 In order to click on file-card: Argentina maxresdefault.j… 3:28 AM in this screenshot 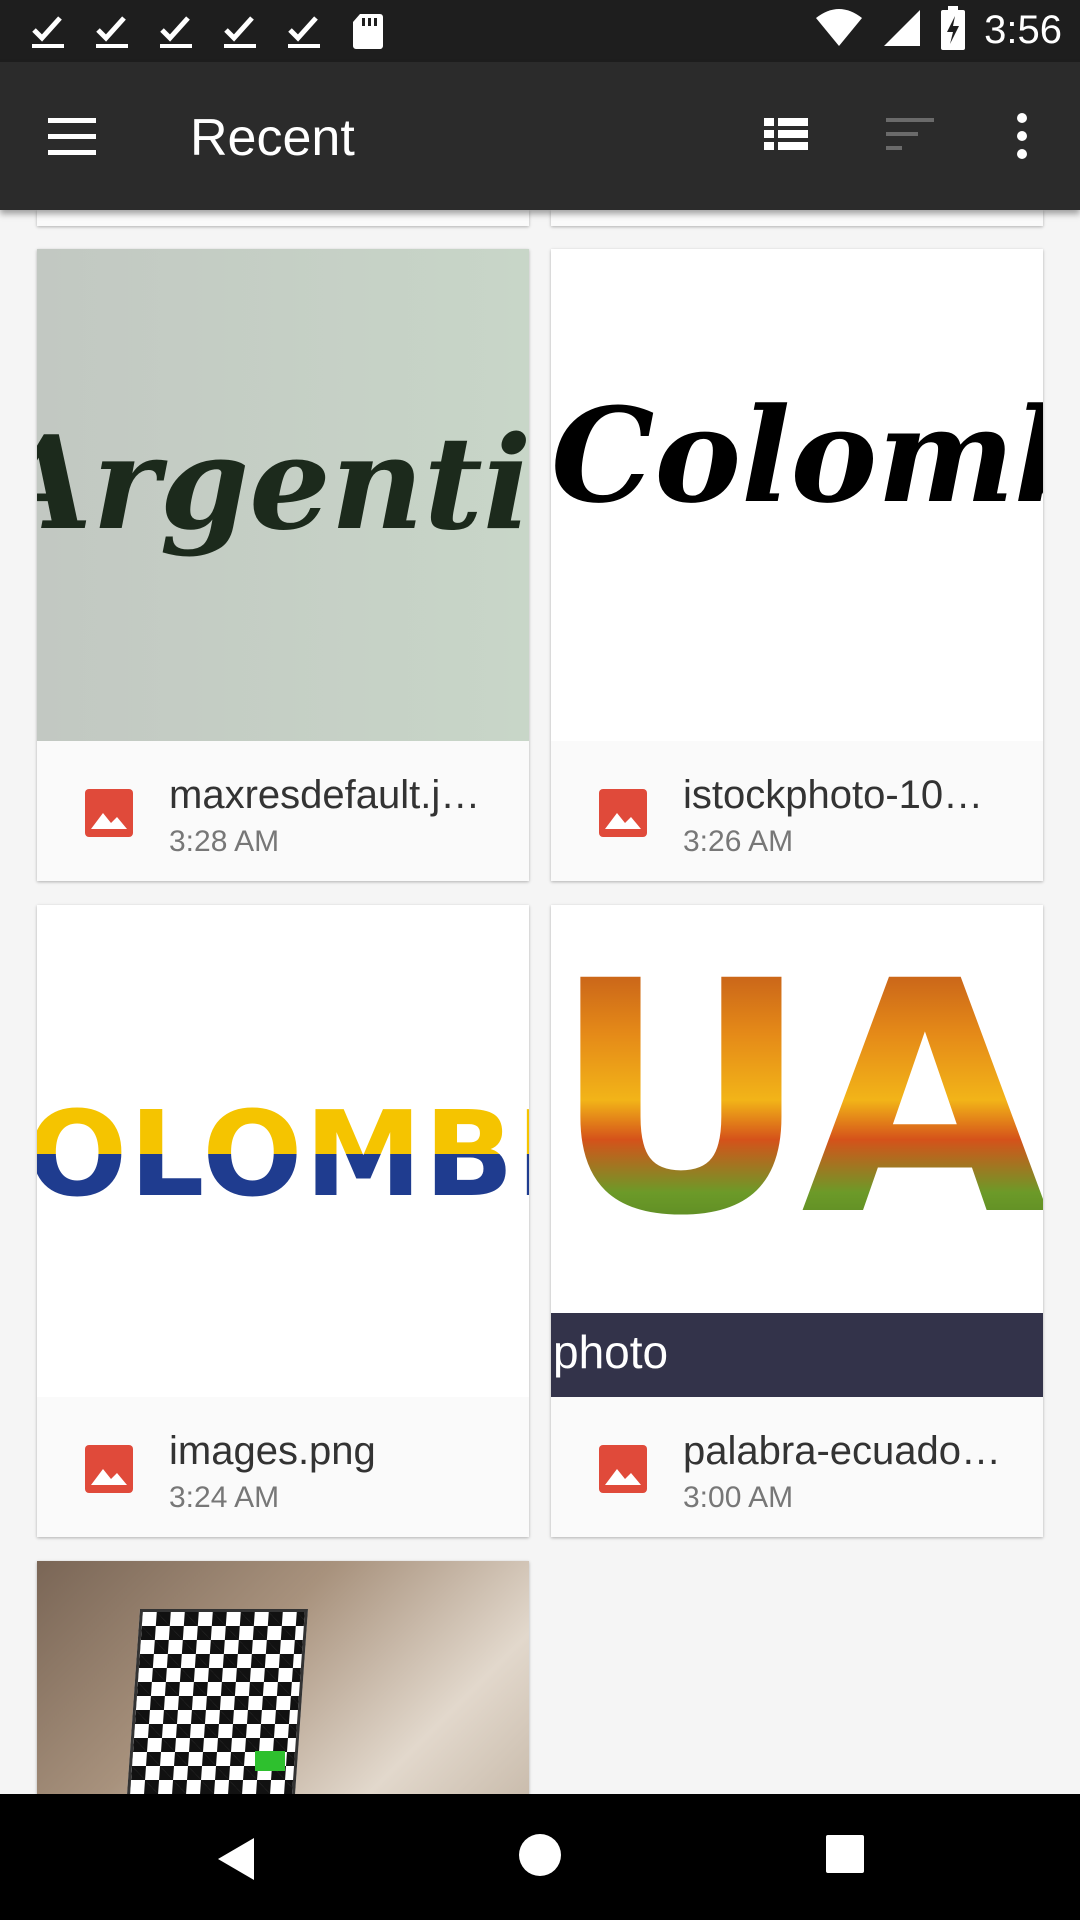, I will do `click(283, 565)`.